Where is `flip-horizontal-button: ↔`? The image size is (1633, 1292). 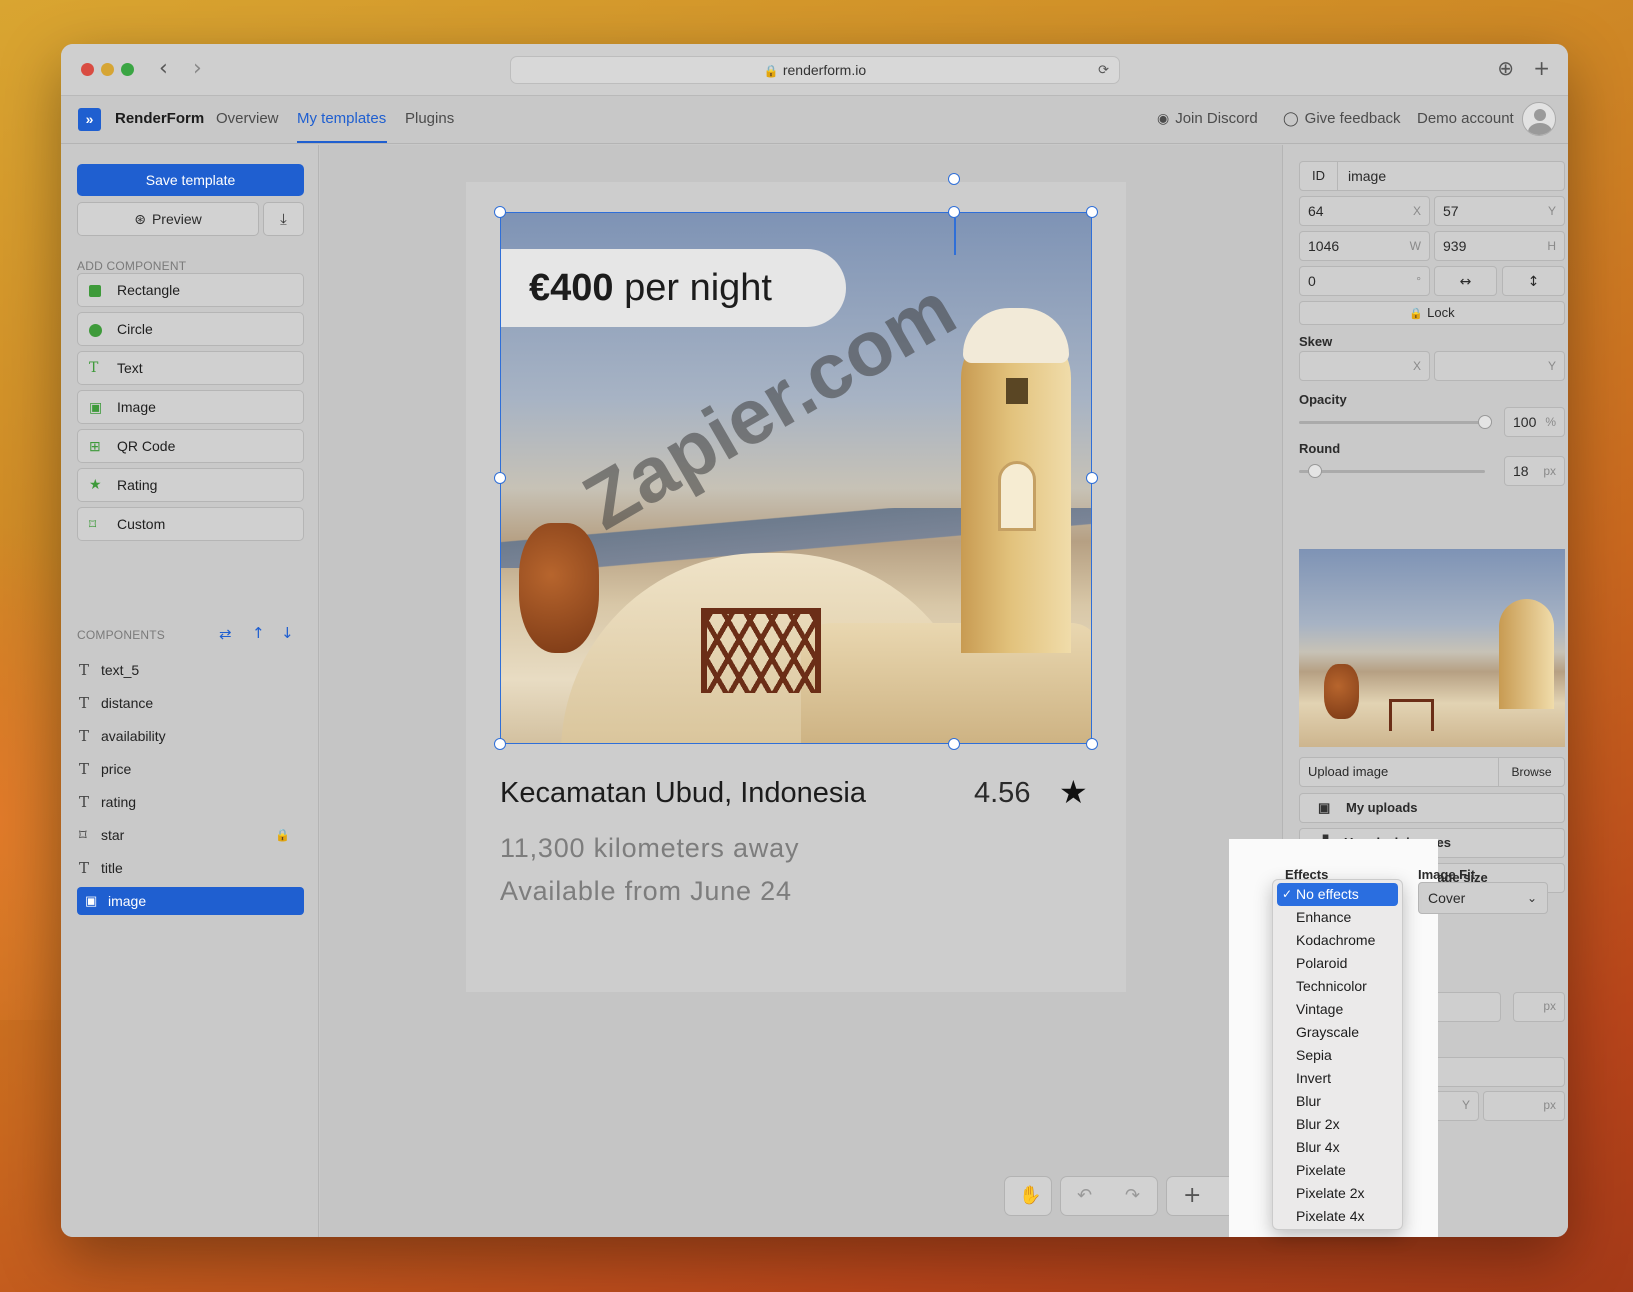 flip-horizontal-button: ↔ is located at coordinates (1465, 281).